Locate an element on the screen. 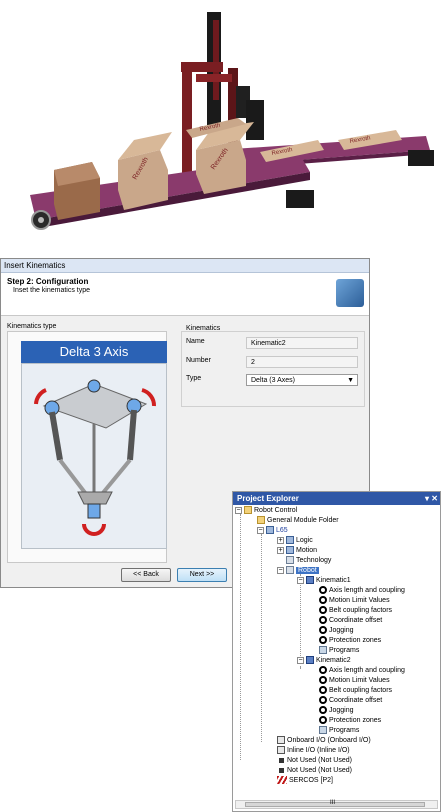 This screenshot has width=441, height=812. tree-node-kinematic1: − Kinematic1 is located at coordinates (324, 581).